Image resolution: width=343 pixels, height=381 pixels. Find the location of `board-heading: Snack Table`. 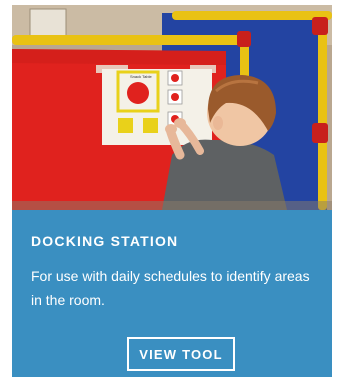

board-heading: Snack Table is located at coordinates (141, 76).